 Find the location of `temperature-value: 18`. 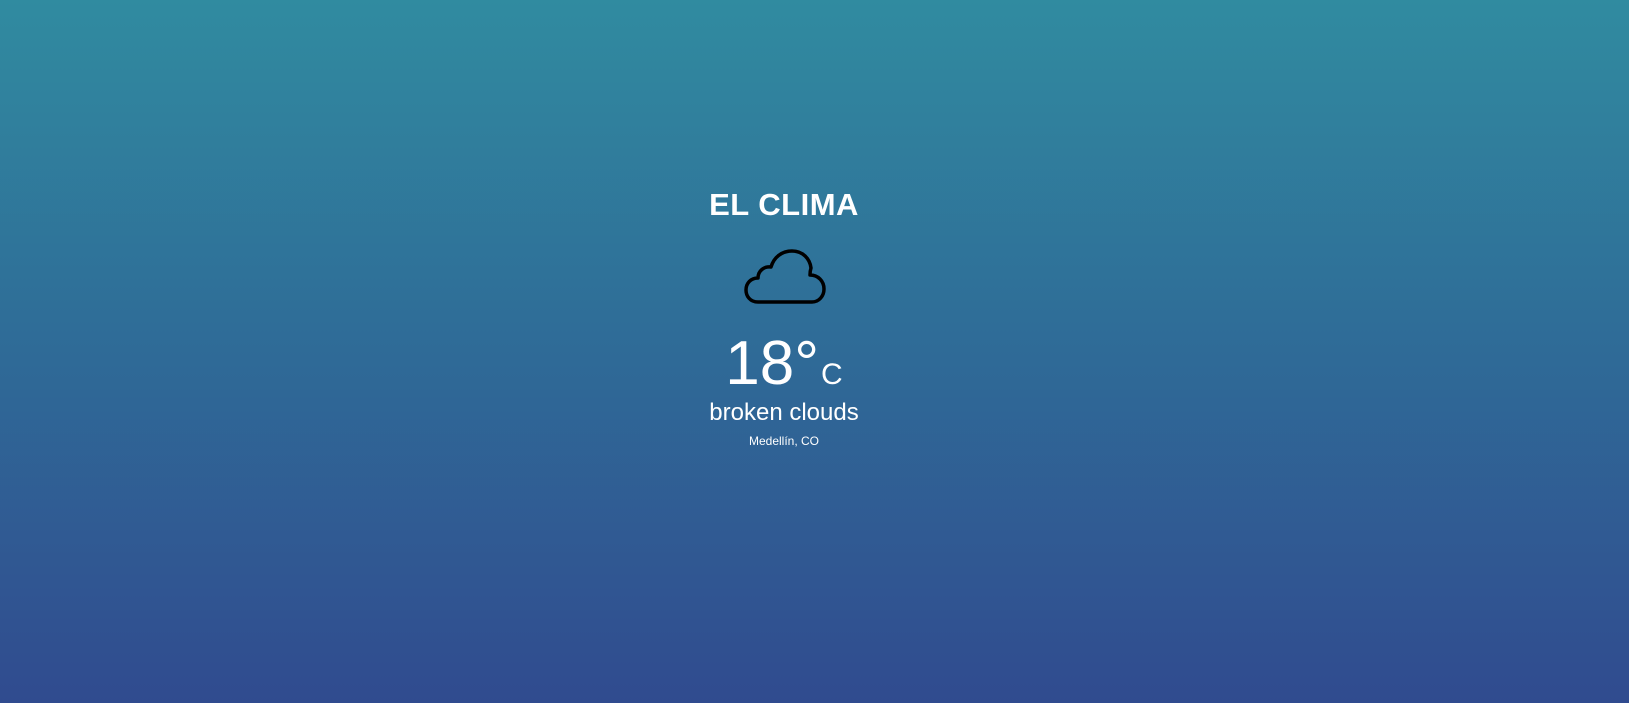

temperature-value: 18 is located at coordinates (760, 363).